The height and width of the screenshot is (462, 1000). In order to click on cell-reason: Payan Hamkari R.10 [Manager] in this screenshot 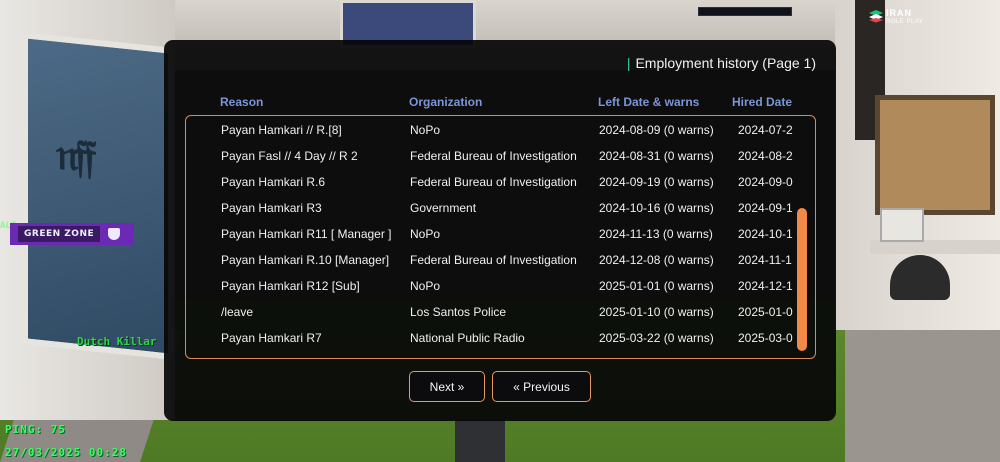, I will do `click(305, 260)`.